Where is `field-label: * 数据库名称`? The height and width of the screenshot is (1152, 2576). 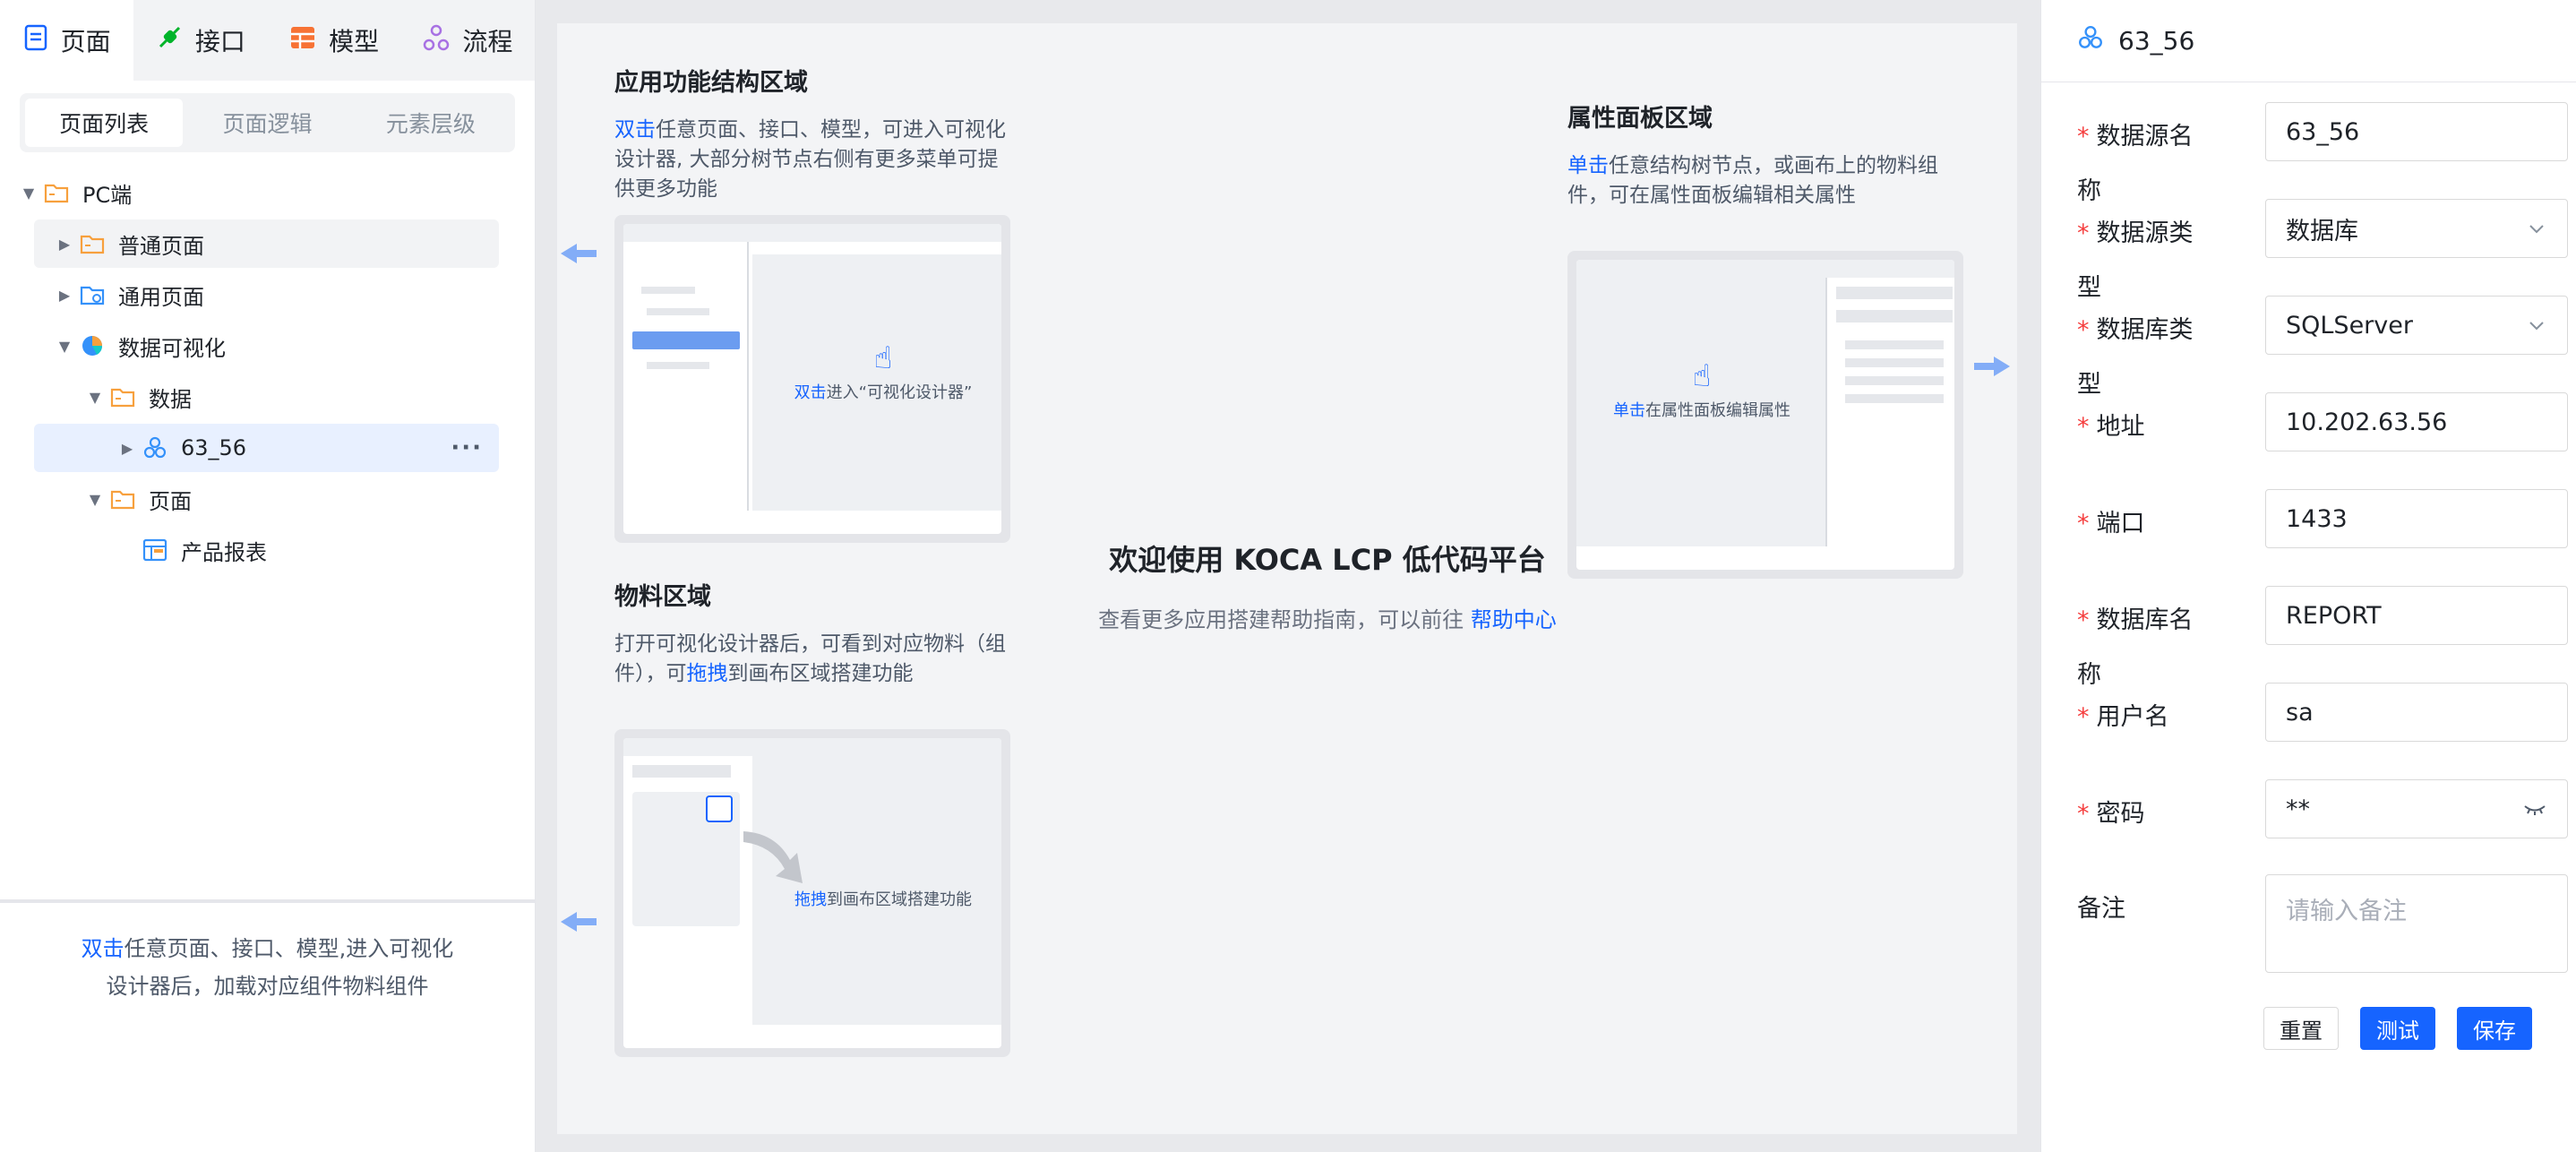 field-label: * 数据库名称 is located at coordinates (2135, 647).